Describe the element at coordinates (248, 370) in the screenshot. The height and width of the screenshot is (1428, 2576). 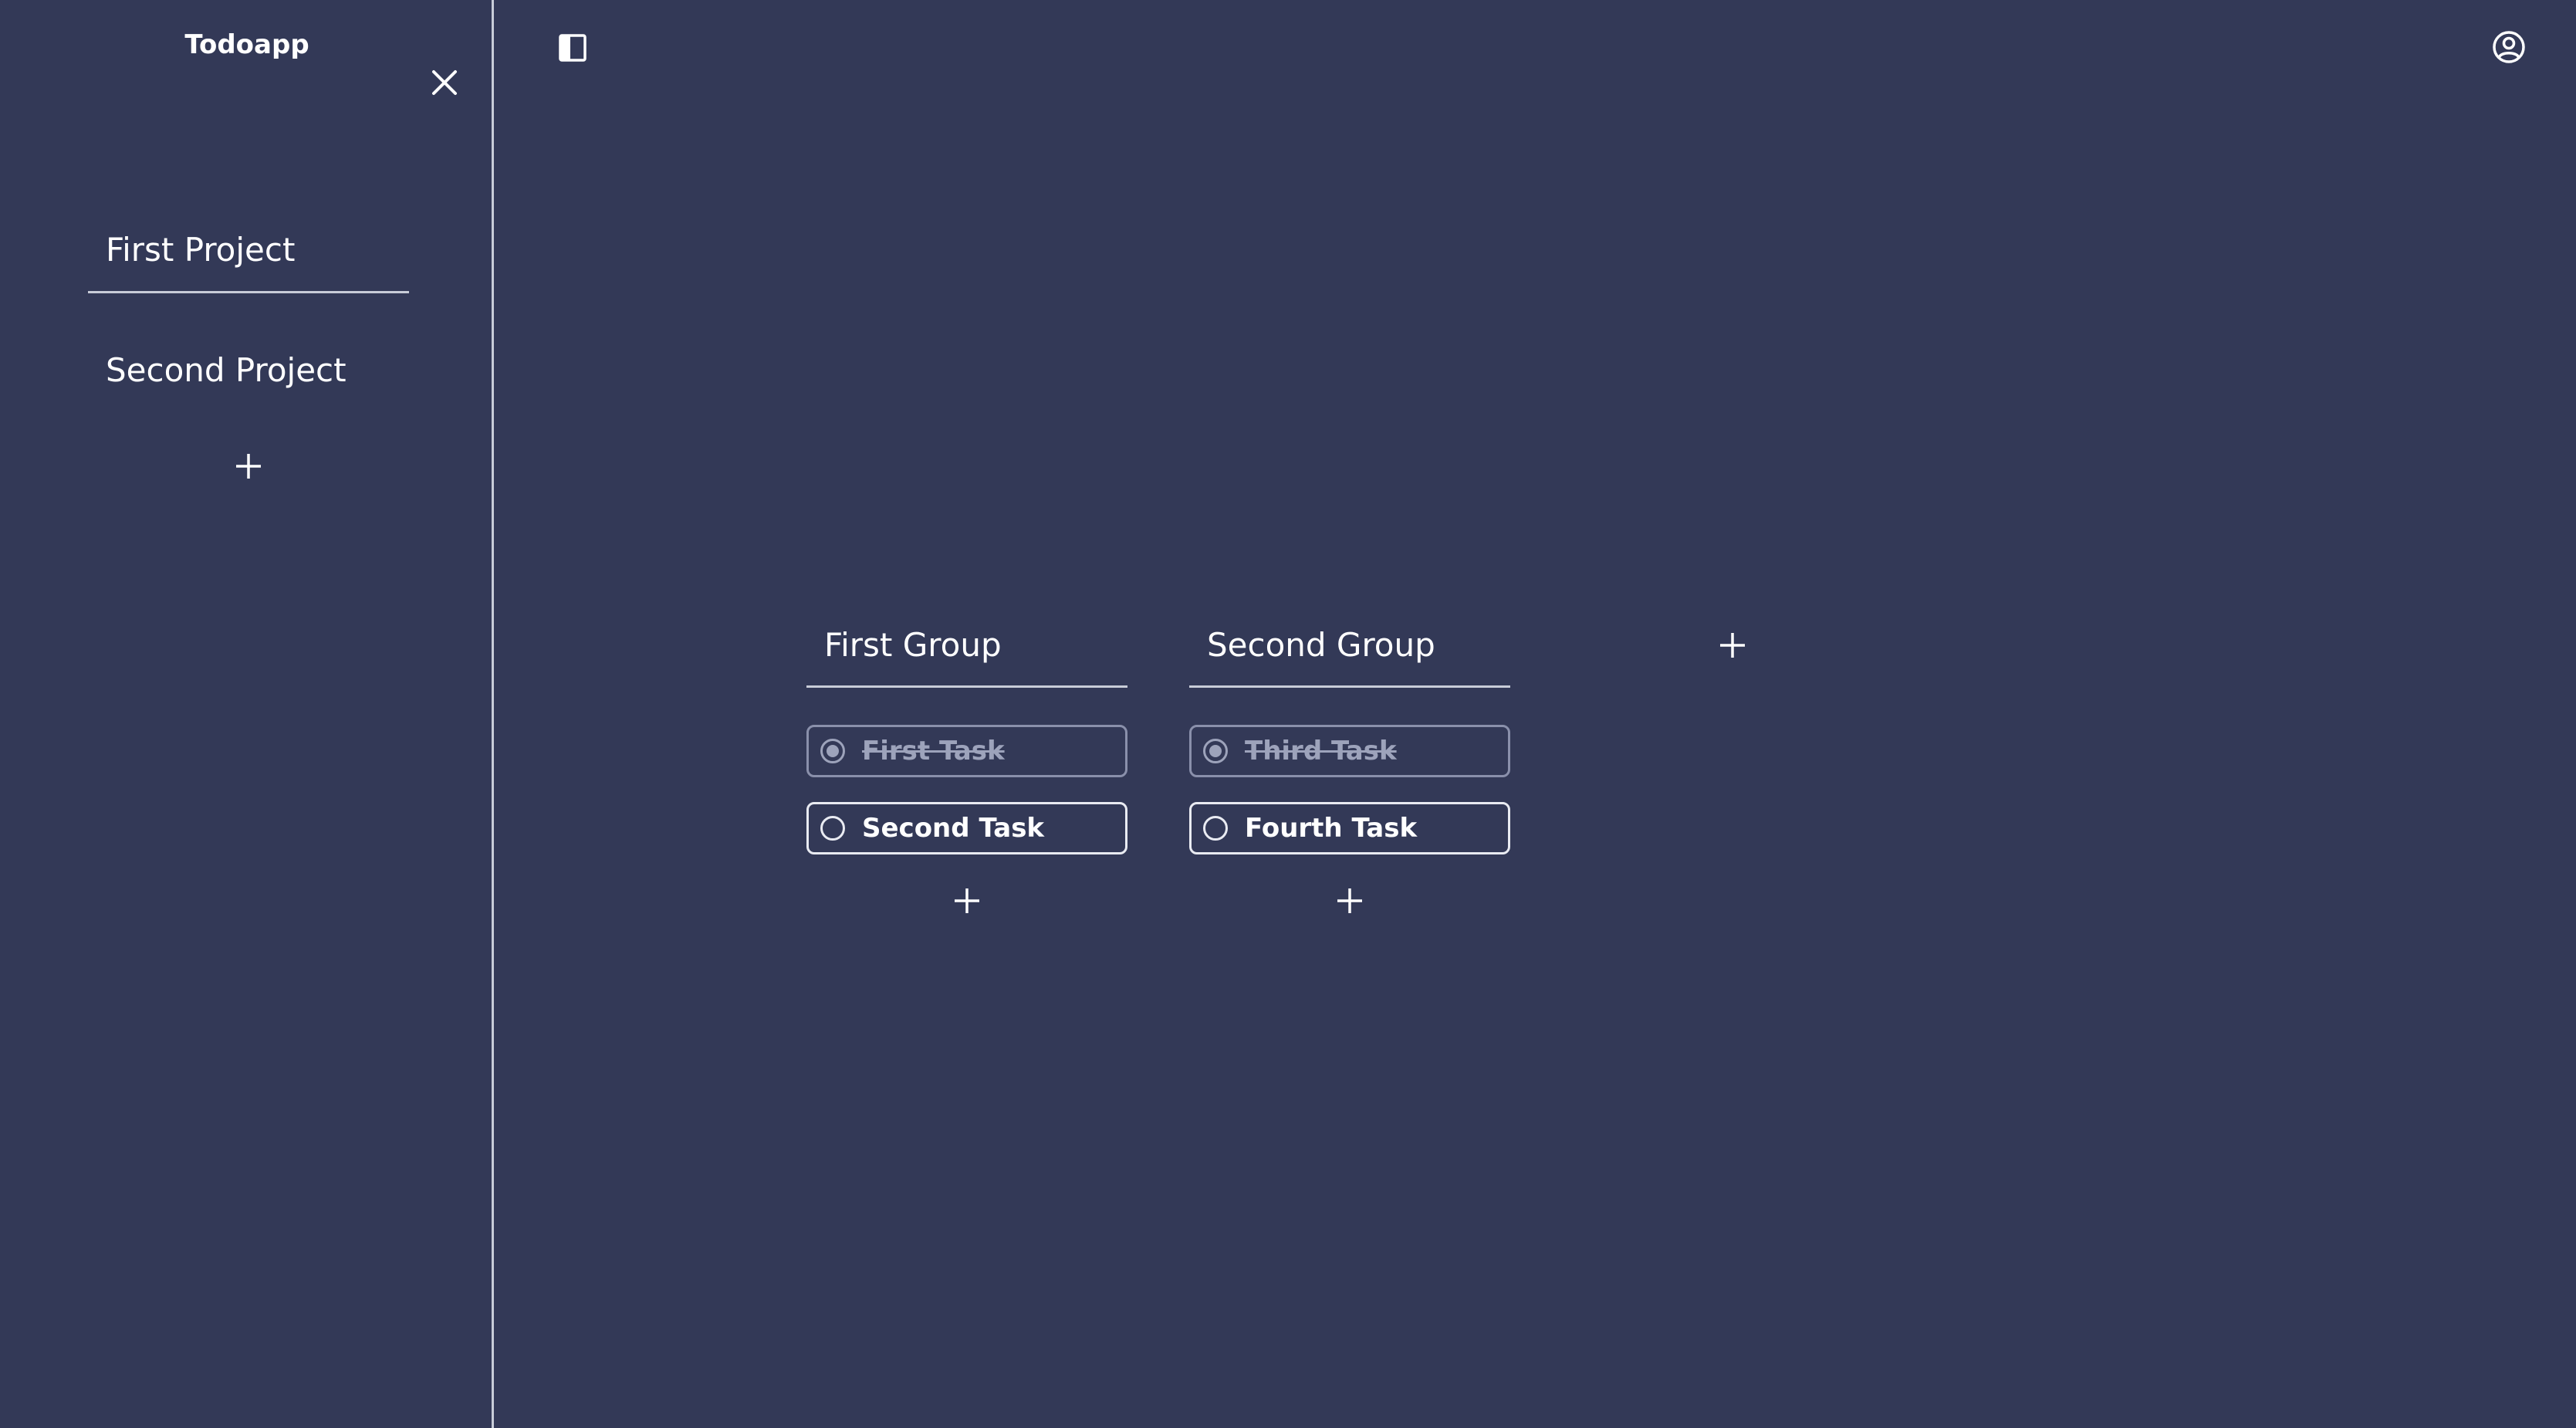
I see `sidebar-item-second-project: Second Project` at that location.